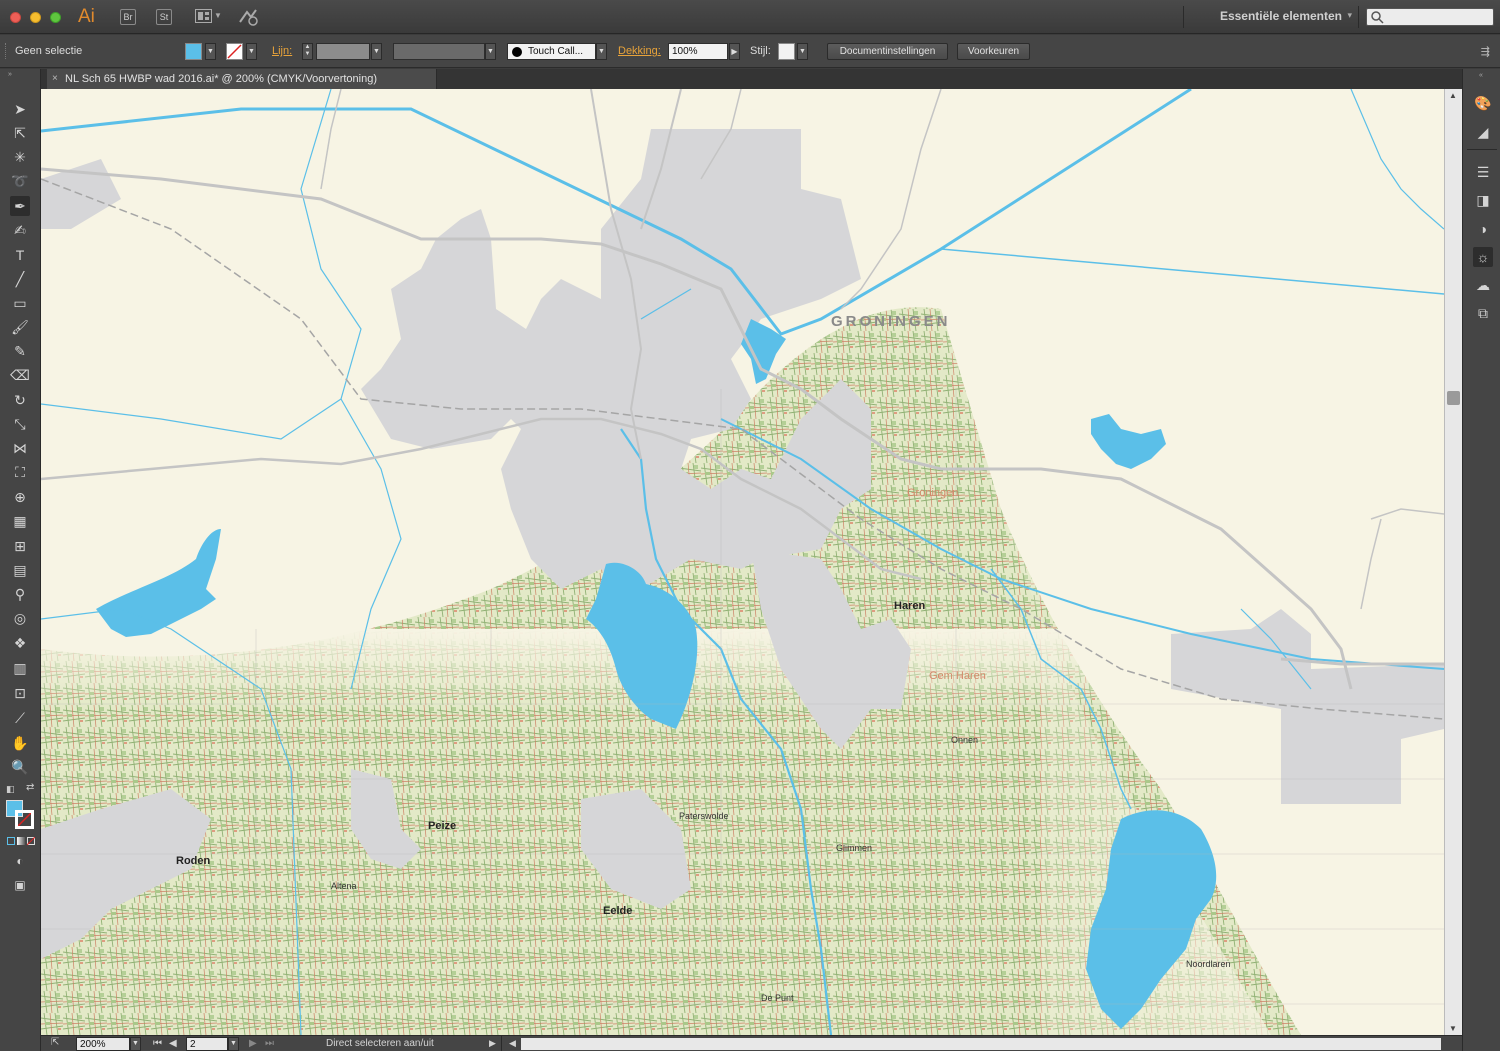 This screenshot has height=1051, width=1500. Describe the element at coordinates (20, 618) in the screenshot. I see `blend-tool-icon: ◎` at that location.